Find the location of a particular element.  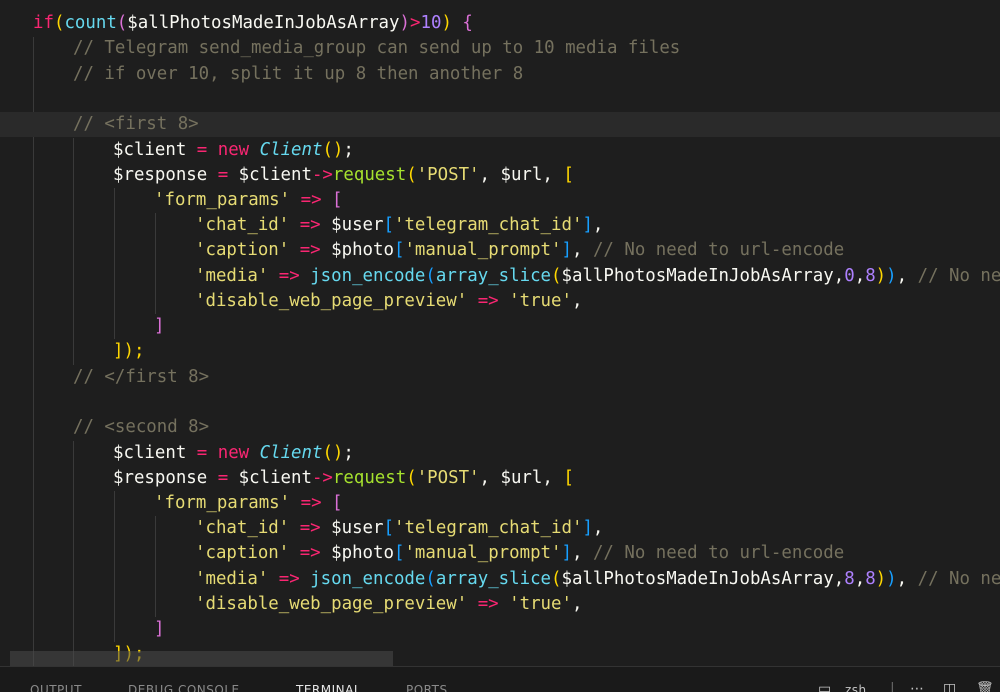

split-terminal-icon: ◫ is located at coordinates (949, 686).